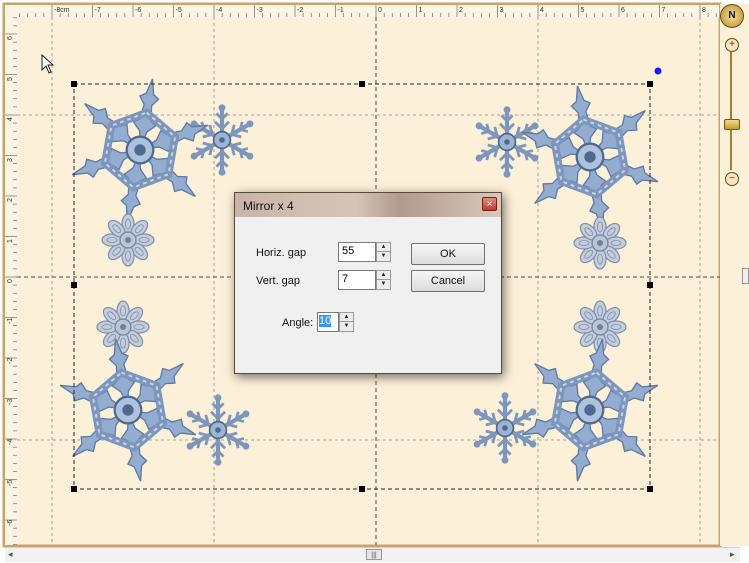 Image resolution: width=749 pixels, height=563 pixels. Describe the element at coordinates (461, 10) in the screenshot. I see `top-ruler-label: 2` at that location.